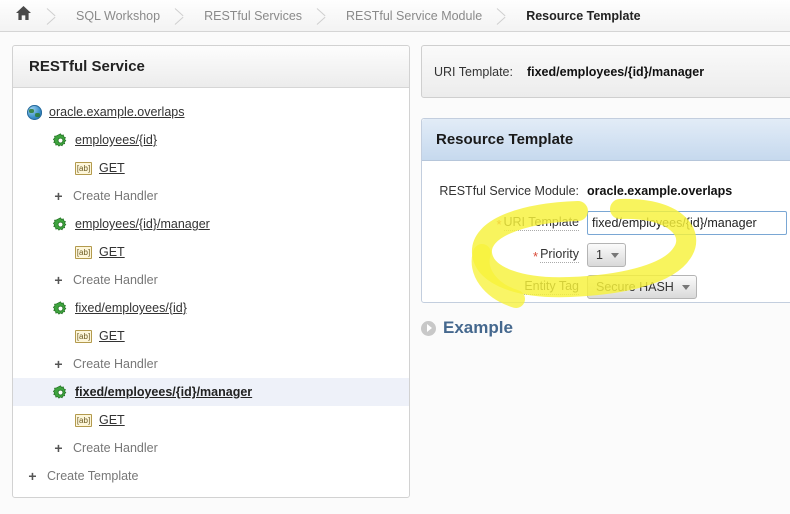  I want to click on breadcrumb-label: RESTful Services, so click(253, 15).